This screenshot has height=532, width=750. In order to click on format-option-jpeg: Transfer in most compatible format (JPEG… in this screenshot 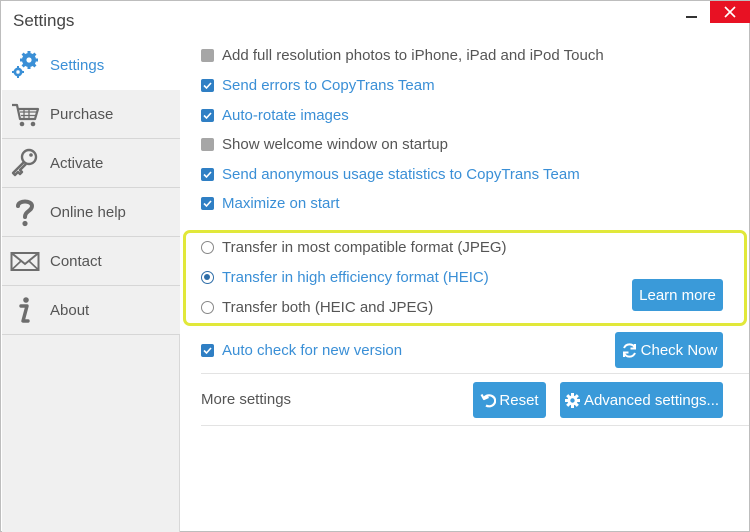, I will do `click(361, 248)`.